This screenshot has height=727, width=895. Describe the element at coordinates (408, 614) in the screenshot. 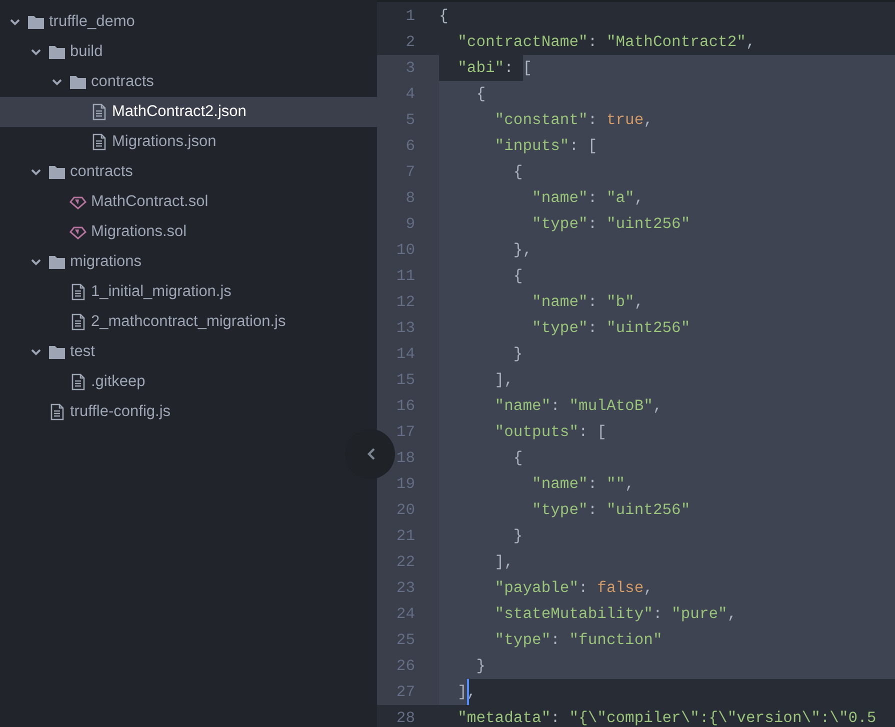

I see `line-number: 24` at that location.